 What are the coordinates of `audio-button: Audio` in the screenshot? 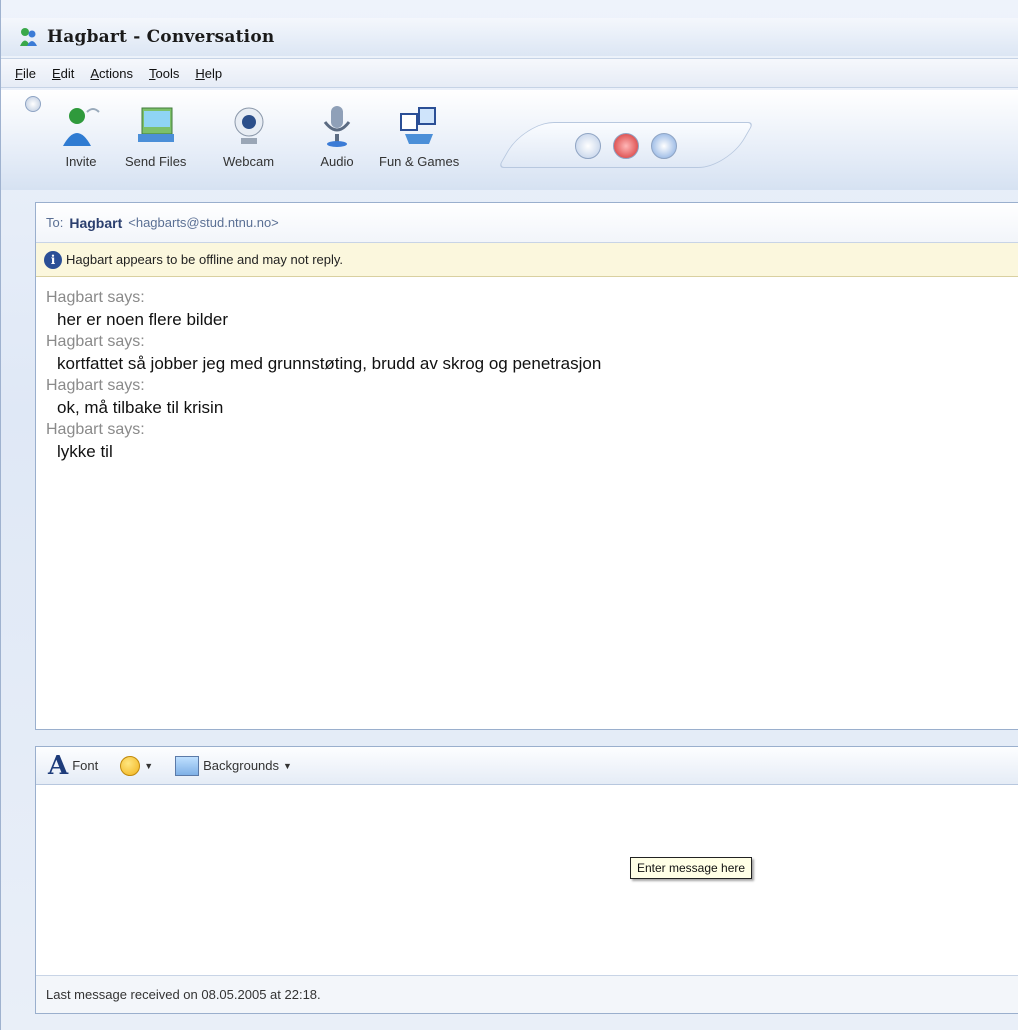 It's located at (337, 136).